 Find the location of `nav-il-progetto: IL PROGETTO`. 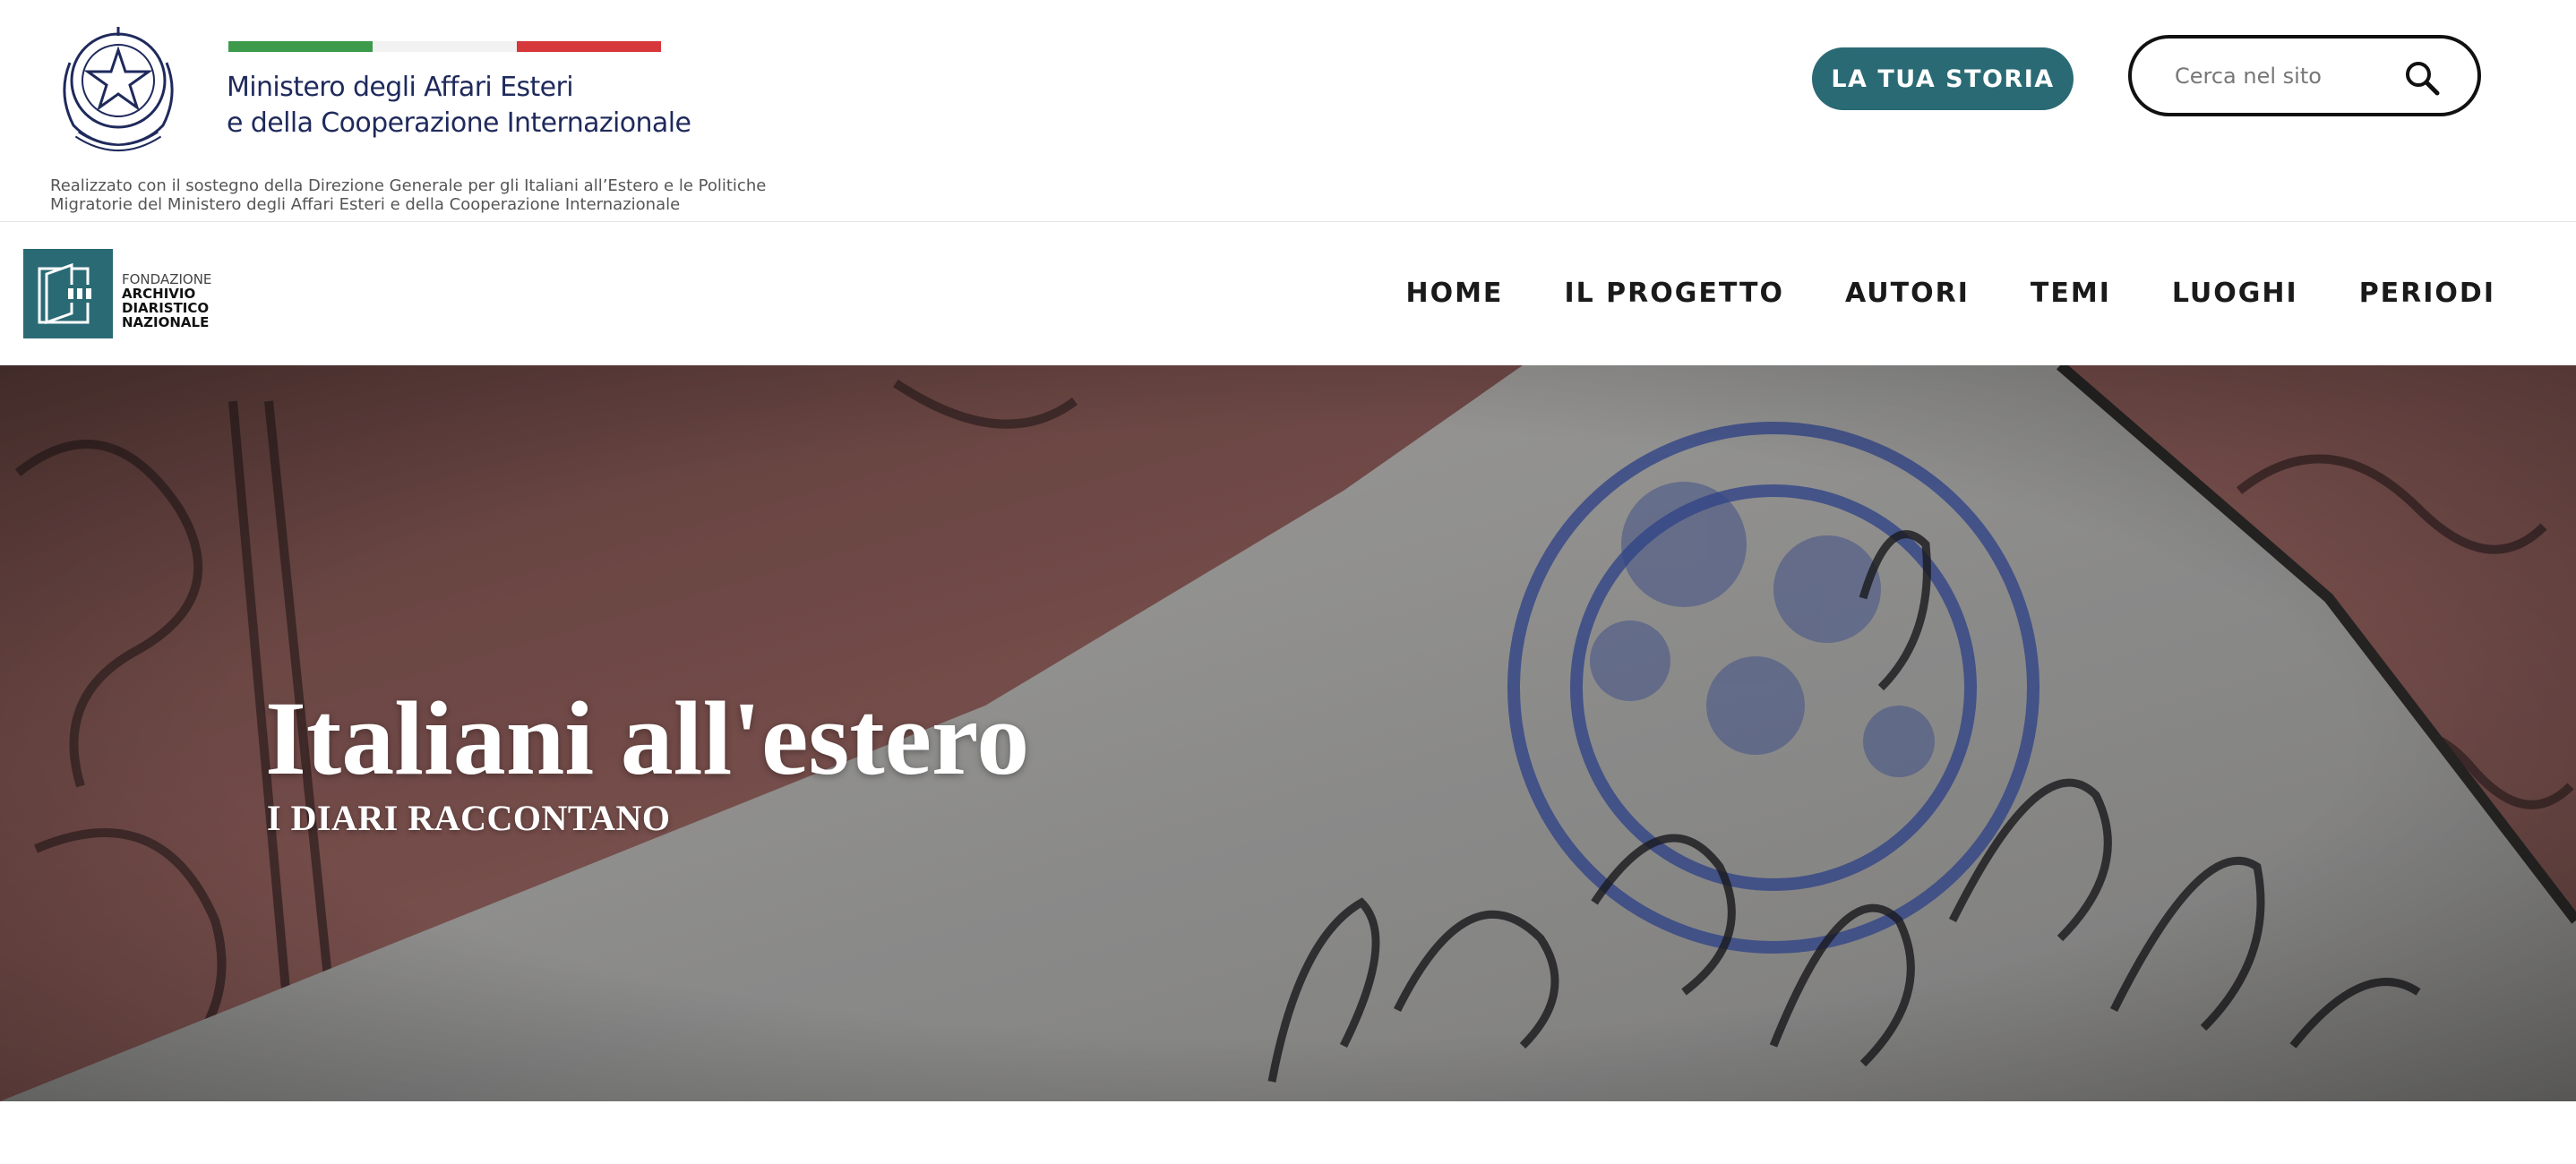

nav-il-progetto: IL PROGETTO is located at coordinates (1674, 293).